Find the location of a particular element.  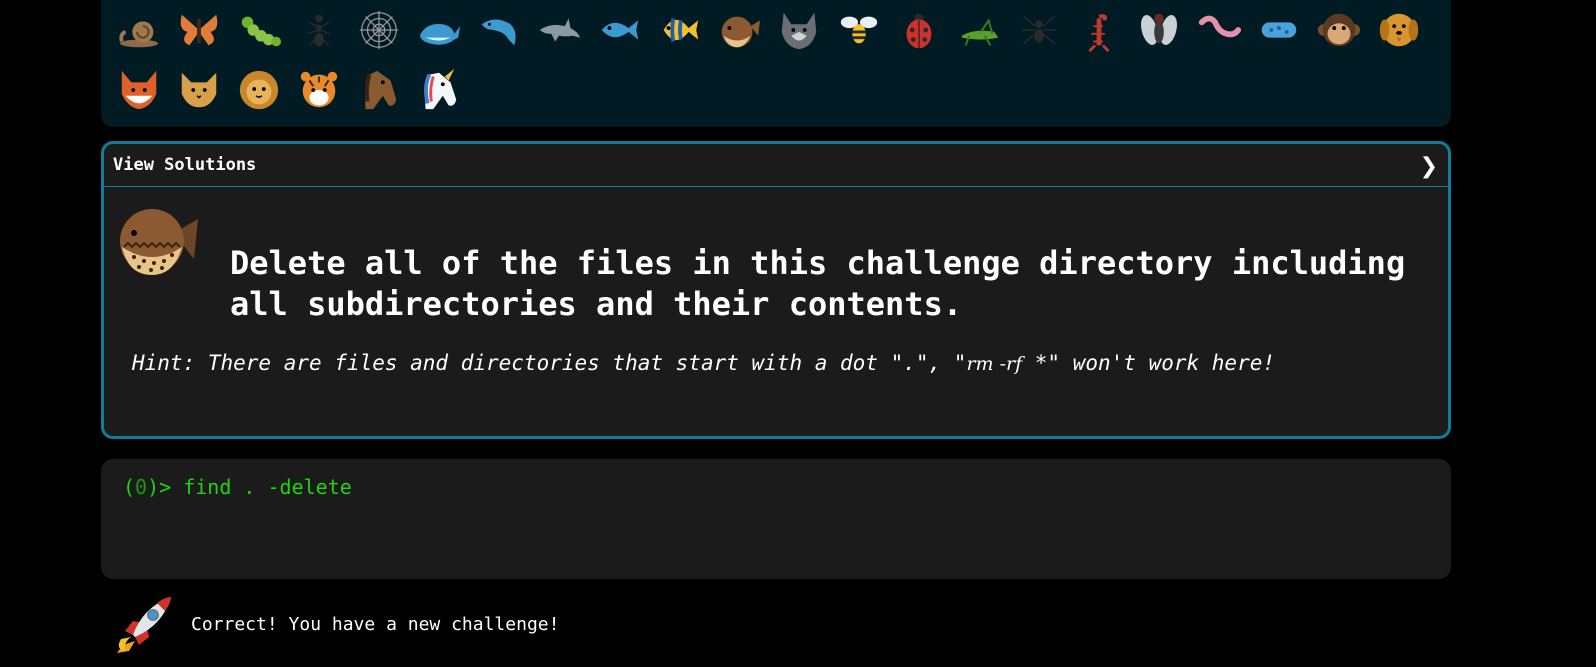

spider-icon is located at coordinates (1039, 30).